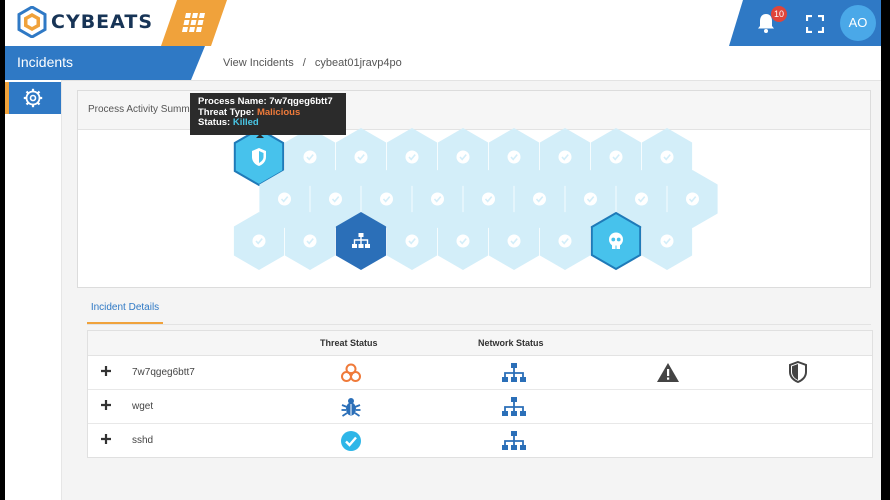  I want to click on grid-icon, so click(194, 23).